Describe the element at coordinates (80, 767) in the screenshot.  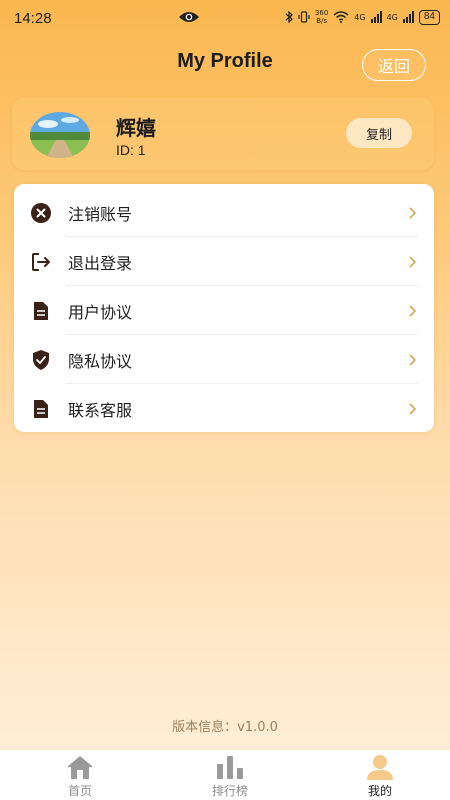
I see `home-icon` at that location.